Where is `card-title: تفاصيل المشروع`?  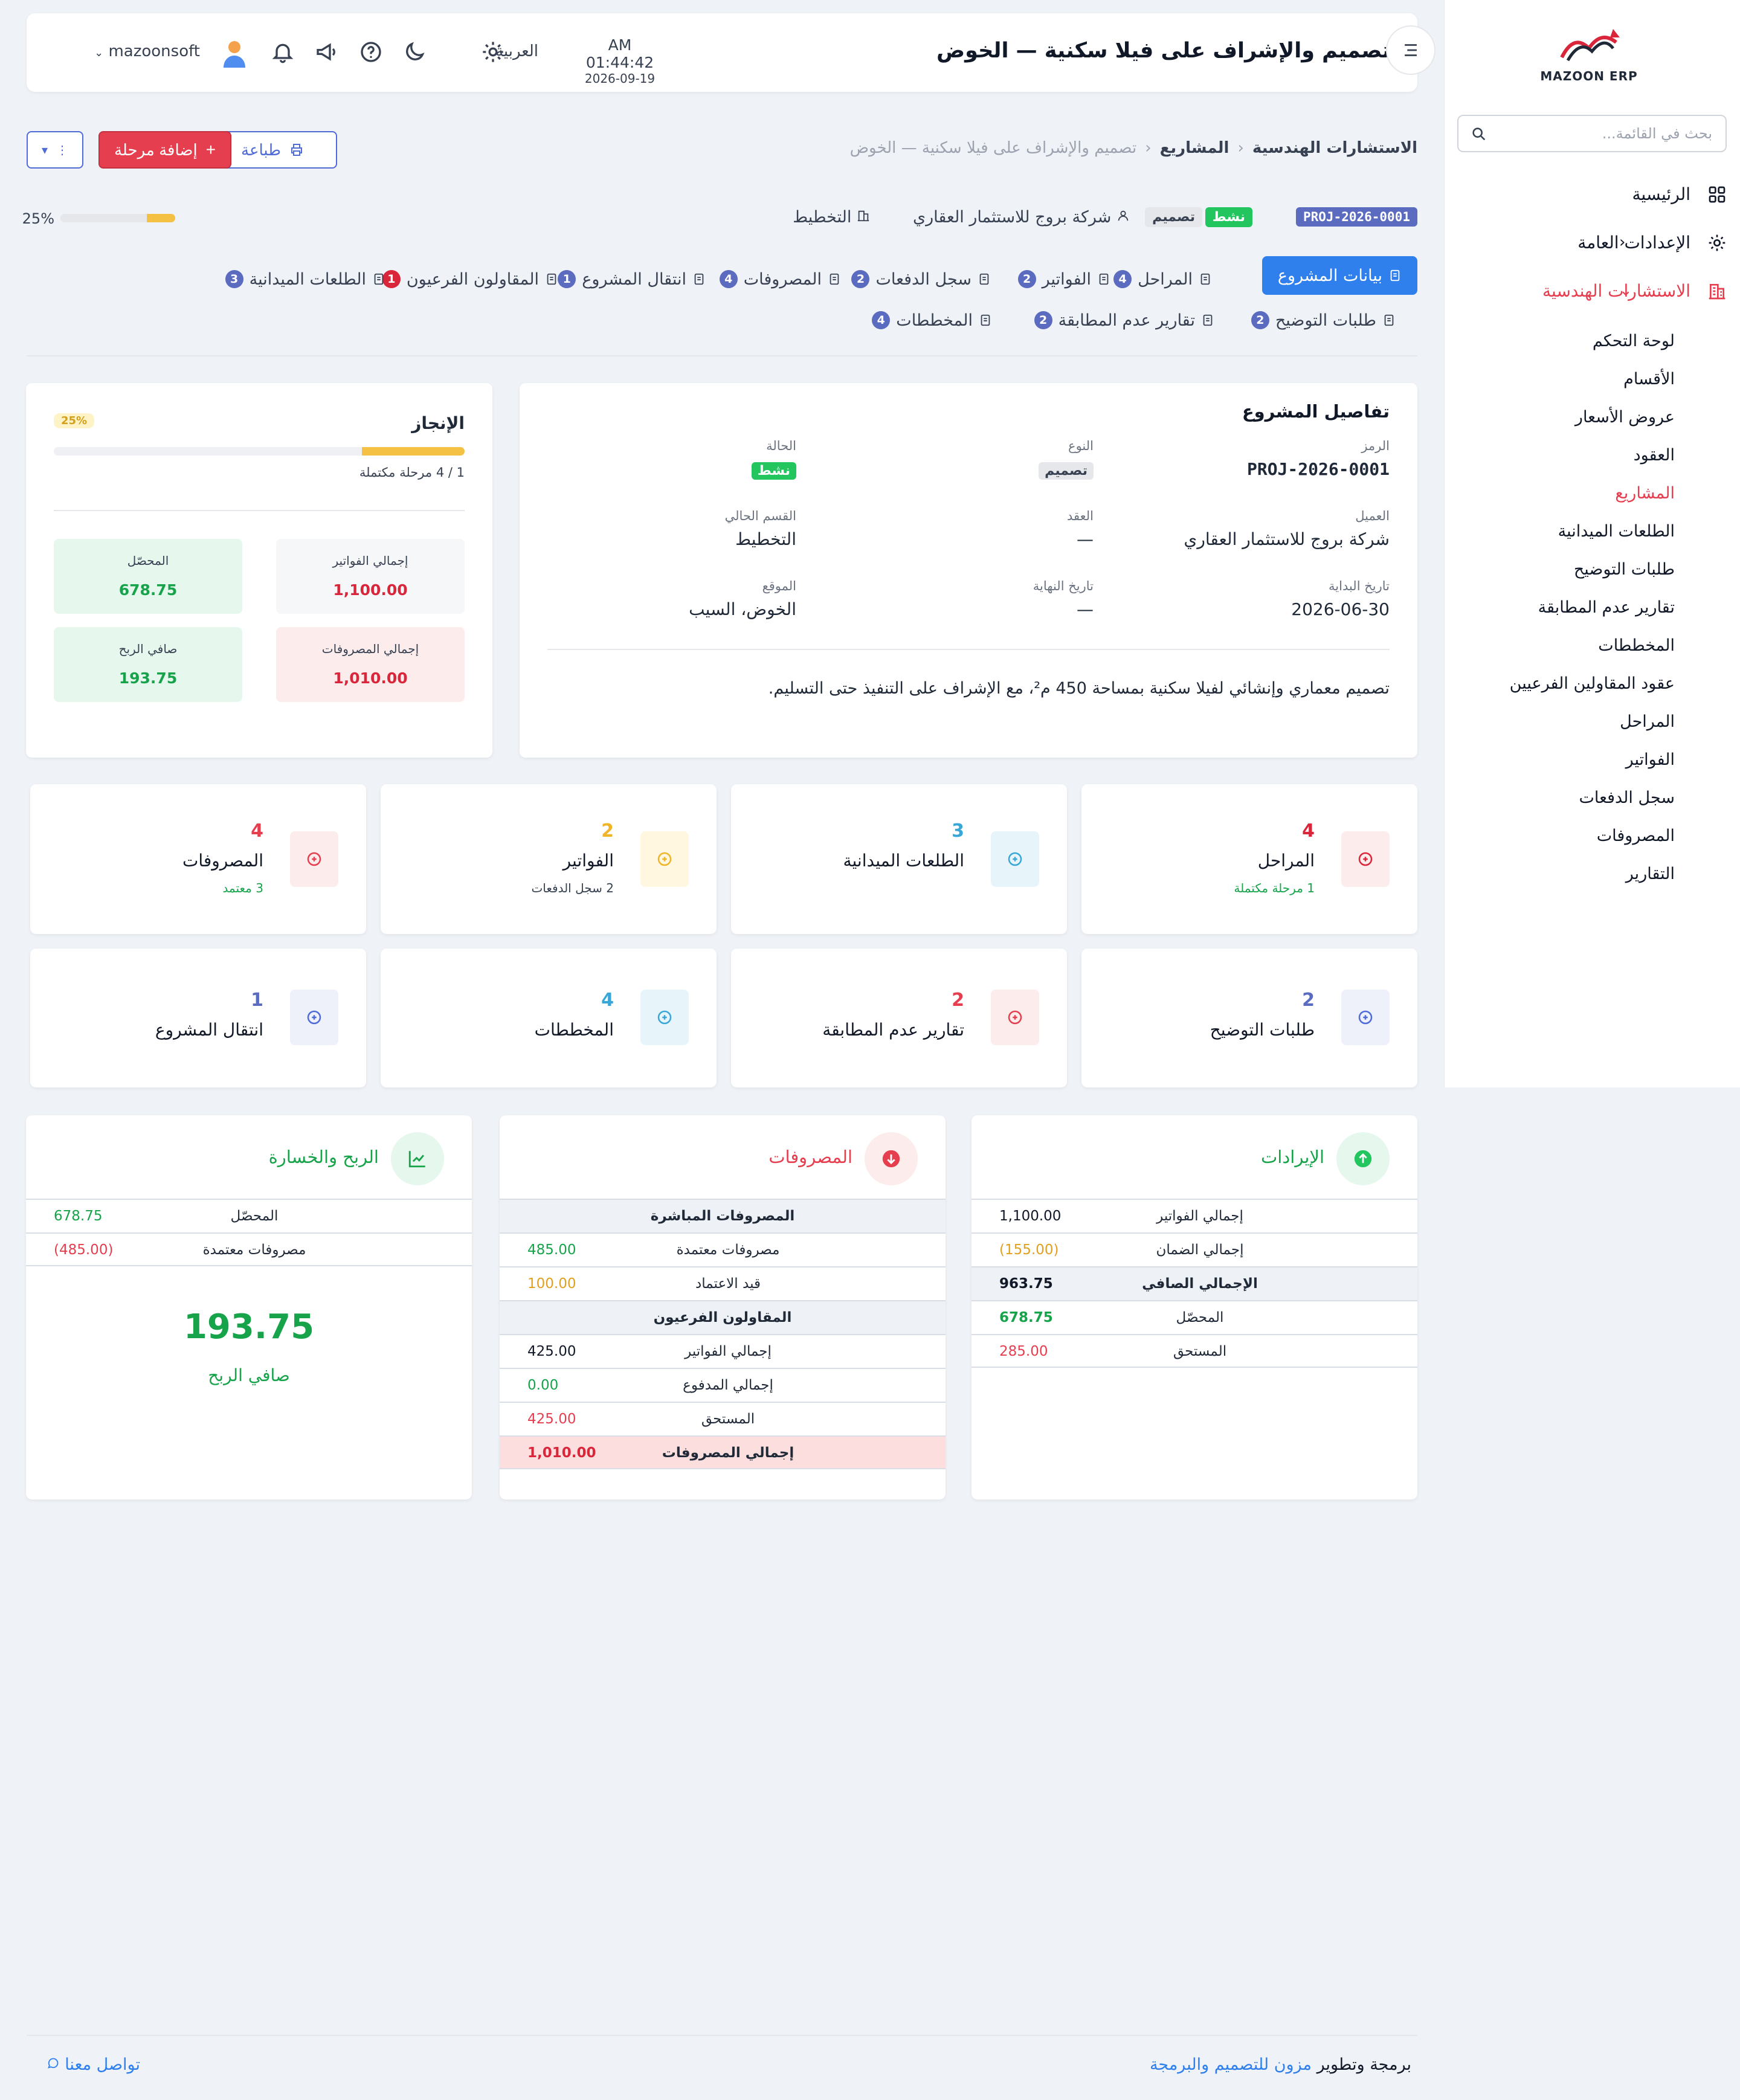
card-title: تفاصيل المشروع is located at coordinates (1316, 411).